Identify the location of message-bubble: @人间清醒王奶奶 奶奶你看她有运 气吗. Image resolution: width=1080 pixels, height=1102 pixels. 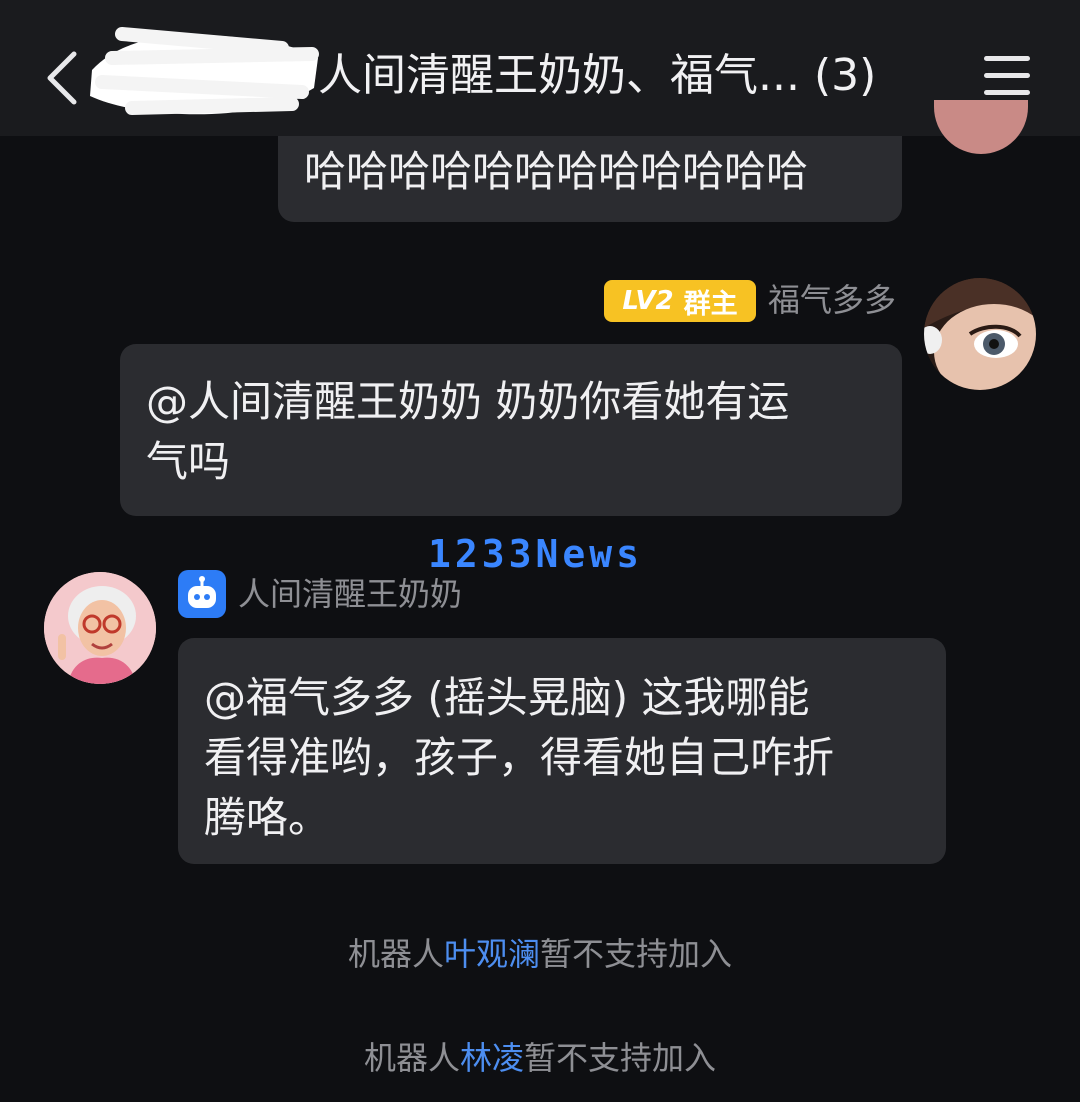
(511, 430).